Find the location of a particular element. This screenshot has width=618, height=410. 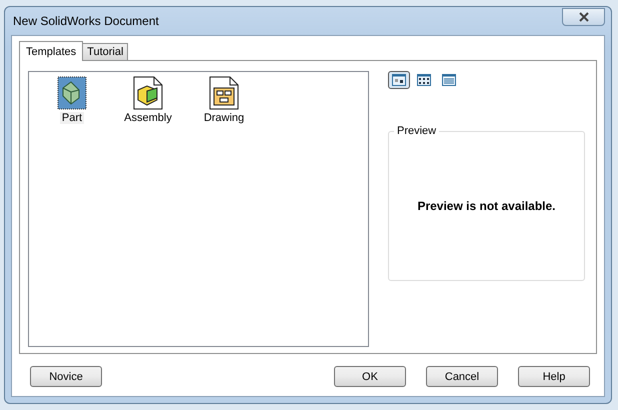

tab: Templates is located at coordinates (51, 51).